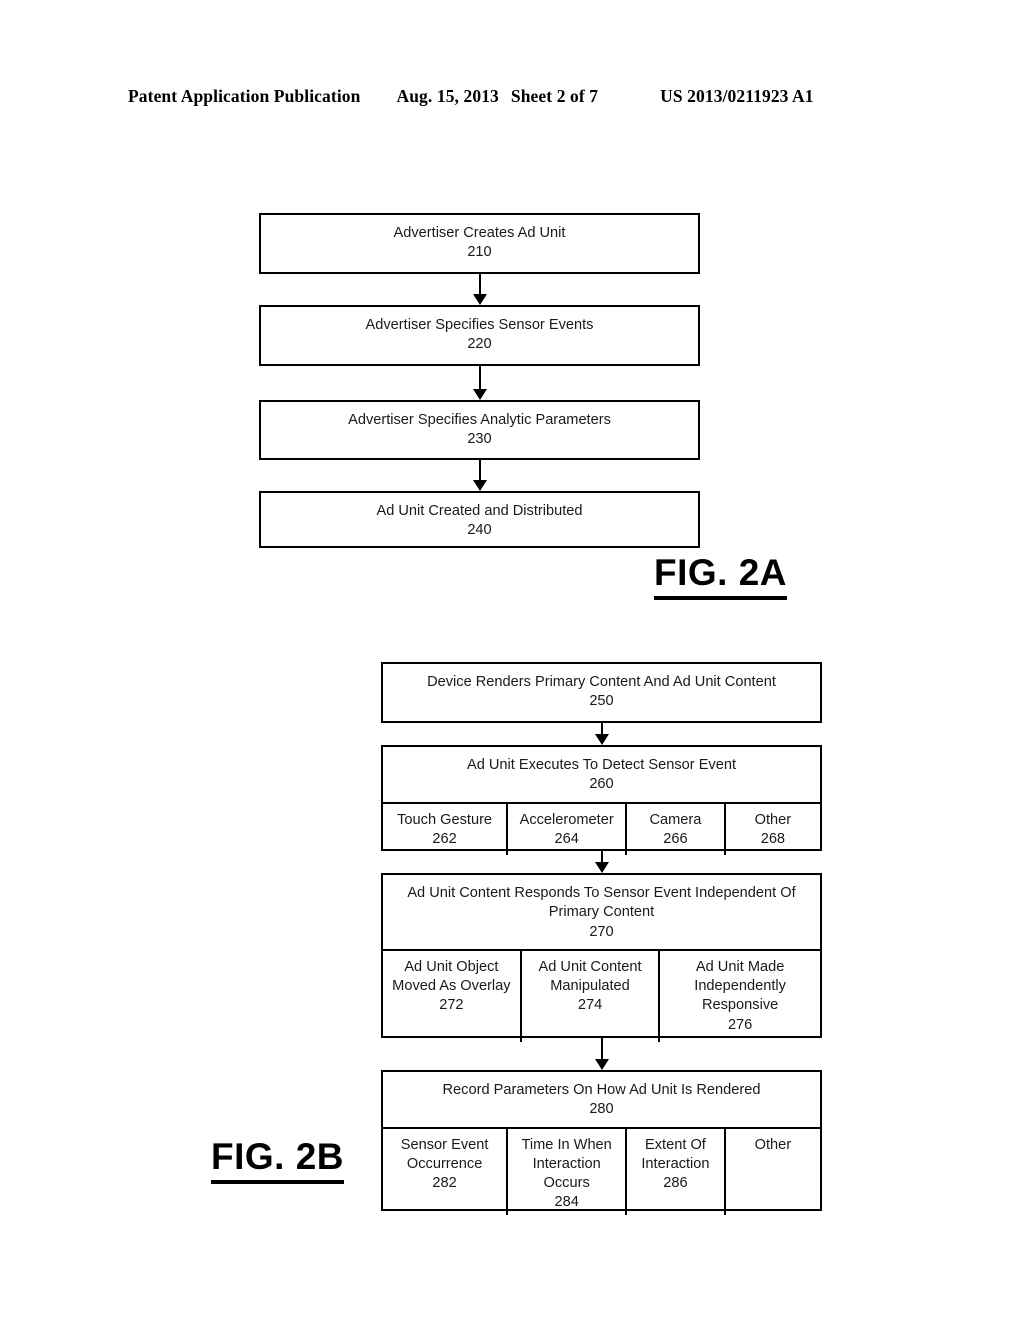 The width and height of the screenshot is (1024, 1320). Describe the element at coordinates (601, 1109) in the screenshot. I see `flow-box-280-ref: 280` at that location.